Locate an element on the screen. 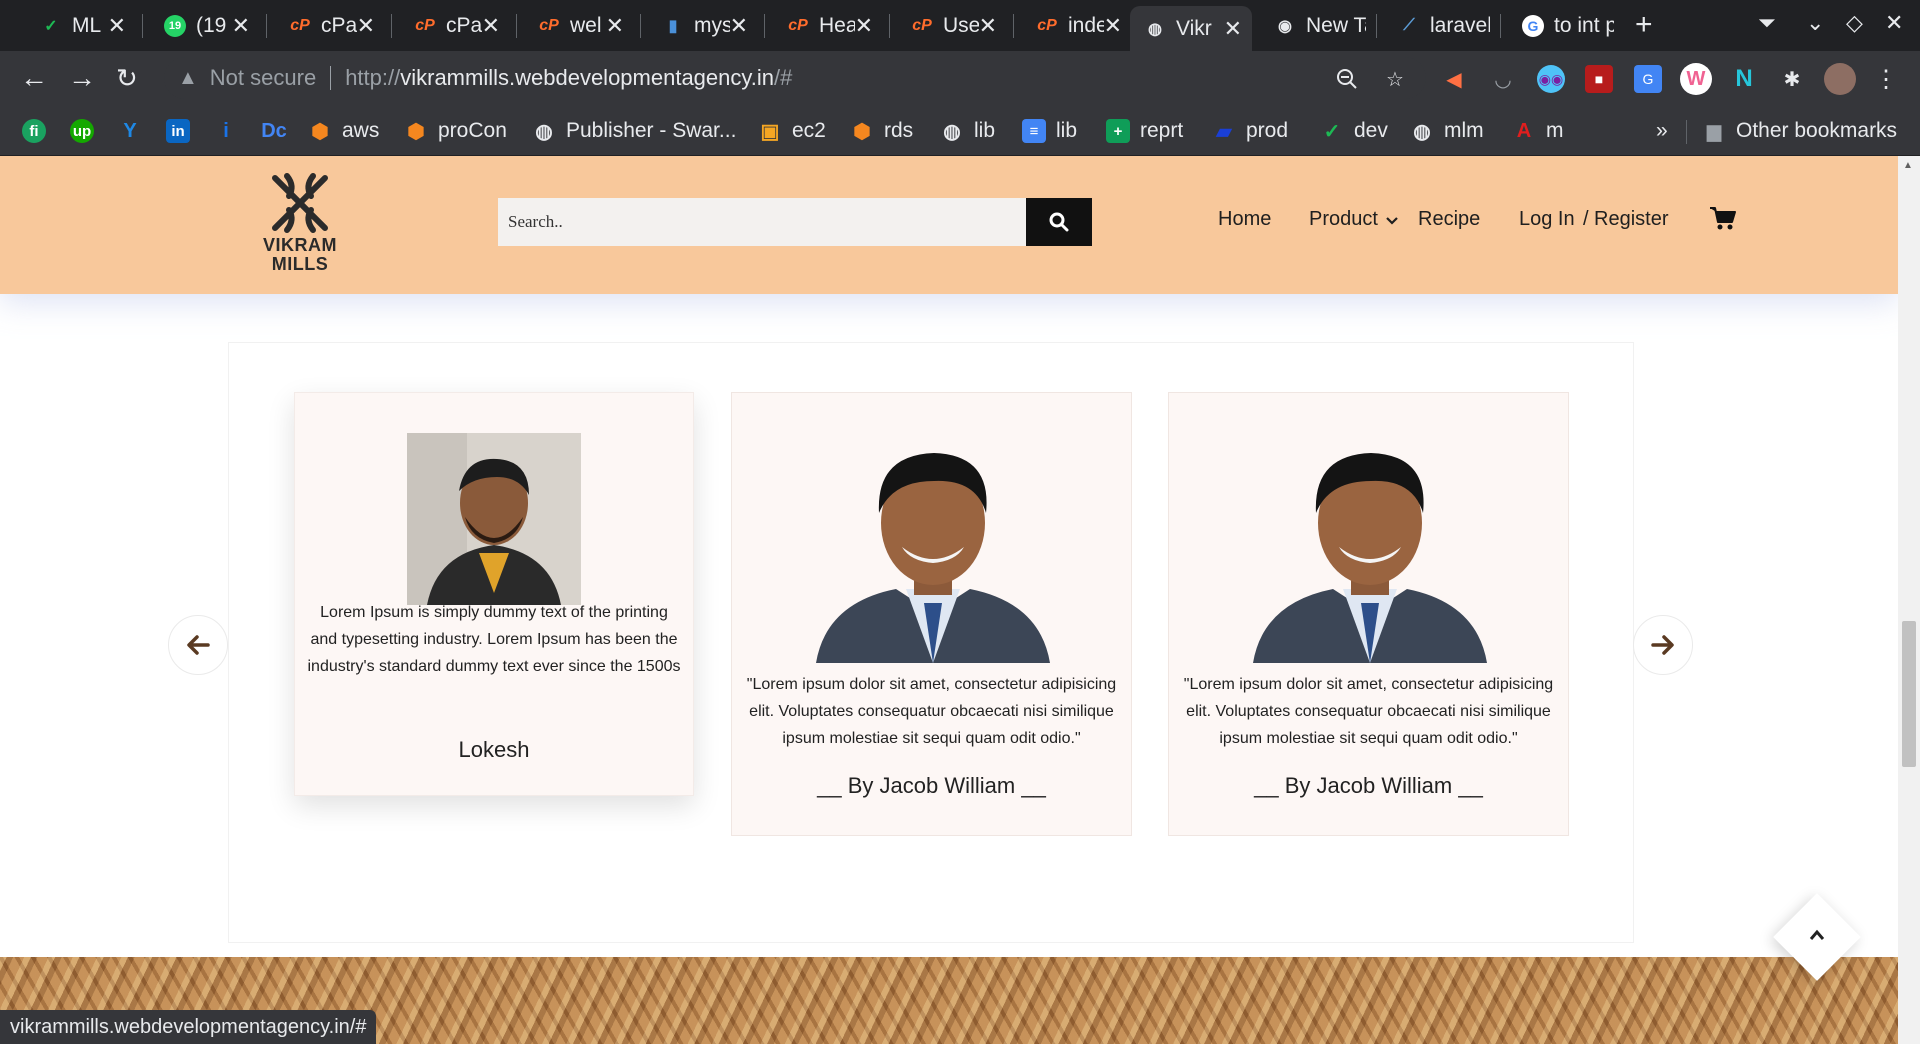 This screenshot has height=1044, width=1920. close-window-icon: ✕ is located at coordinates (1894, 23).